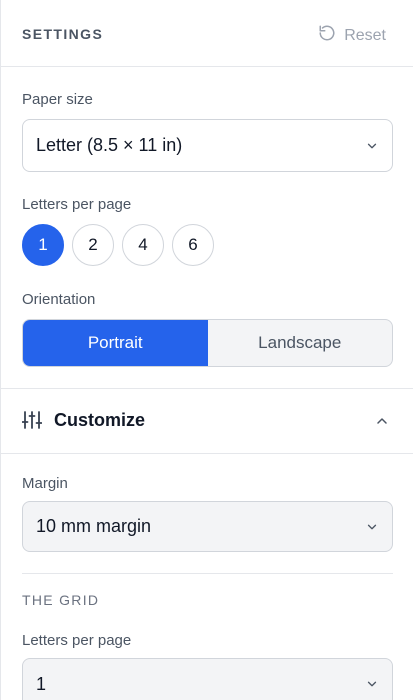 Image resolution: width=413 pixels, height=700 pixels. What do you see at coordinates (109, 145) in the screenshot?
I see `paper-size-value: Letter (8.5 × 11 in)` at bounding box center [109, 145].